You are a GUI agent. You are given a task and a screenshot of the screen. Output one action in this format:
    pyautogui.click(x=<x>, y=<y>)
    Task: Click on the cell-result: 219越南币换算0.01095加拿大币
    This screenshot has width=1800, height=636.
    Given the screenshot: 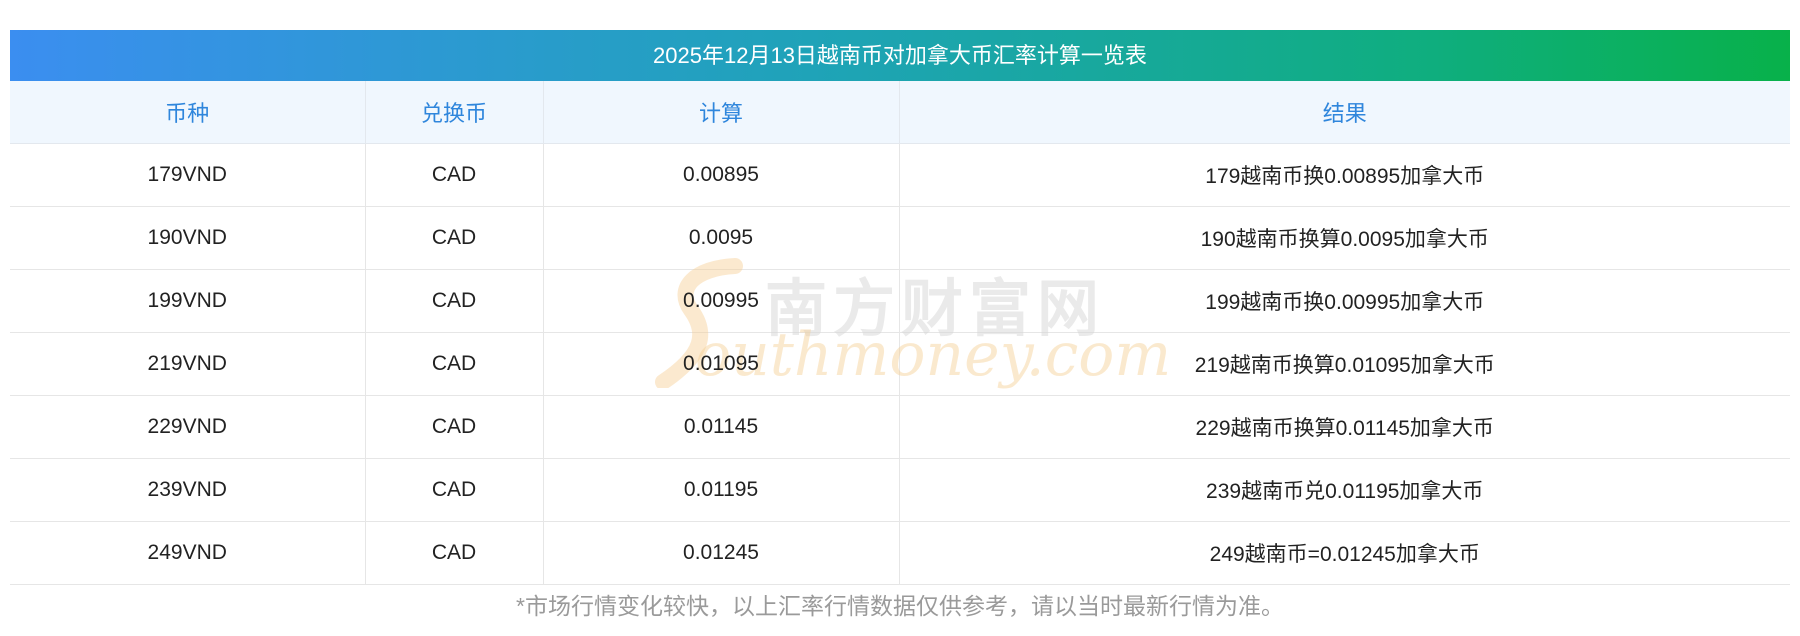 What is the action you would take?
    pyautogui.click(x=1344, y=364)
    